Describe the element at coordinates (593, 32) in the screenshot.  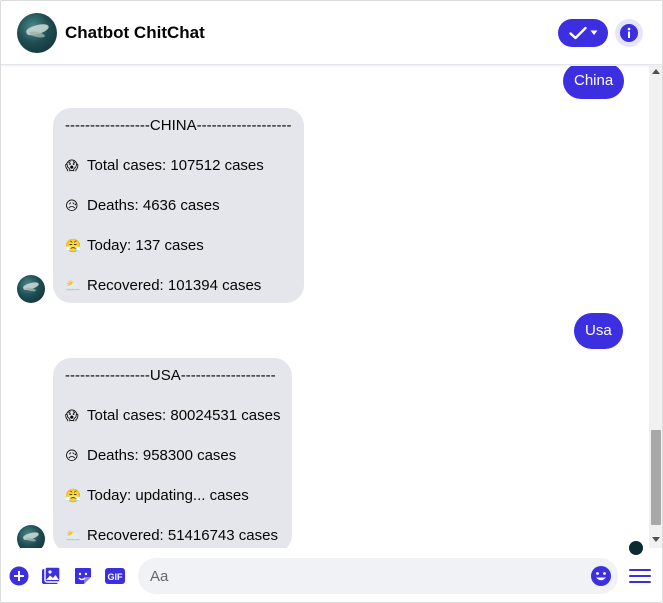
I see `chevron-down-icon` at that location.